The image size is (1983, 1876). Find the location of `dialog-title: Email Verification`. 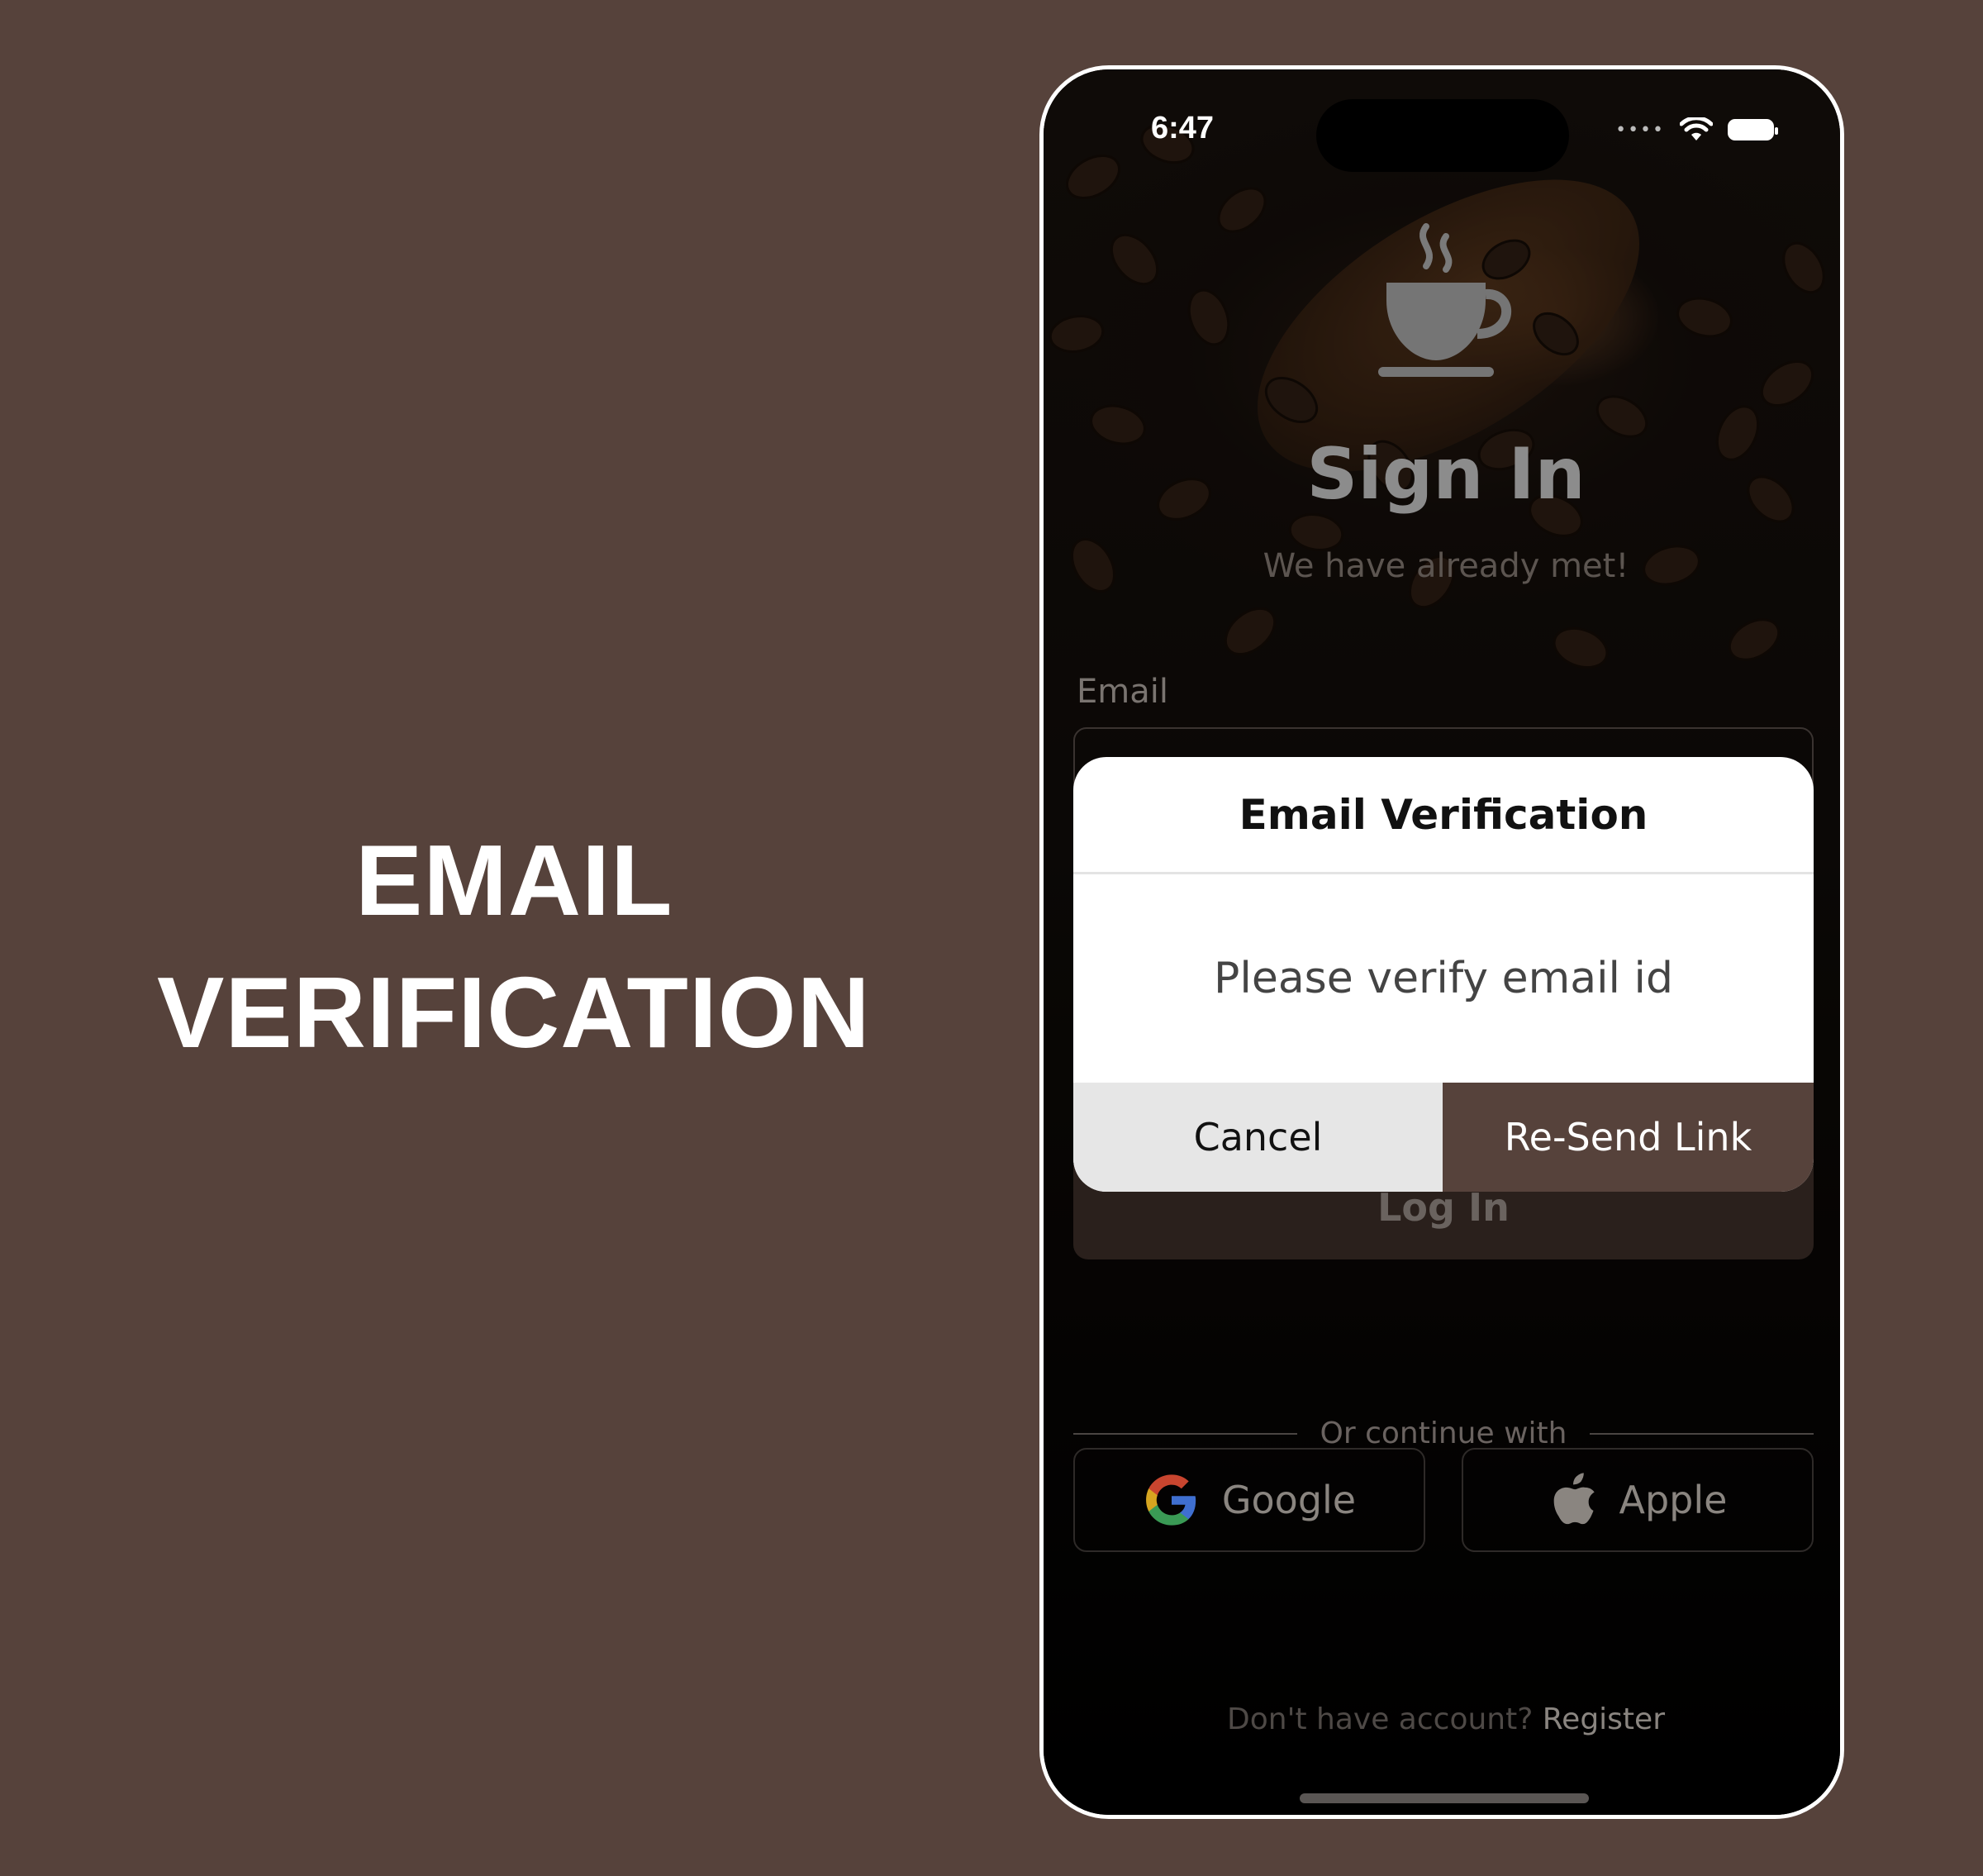

dialog-title: Email Verification is located at coordinates (1443, 815).